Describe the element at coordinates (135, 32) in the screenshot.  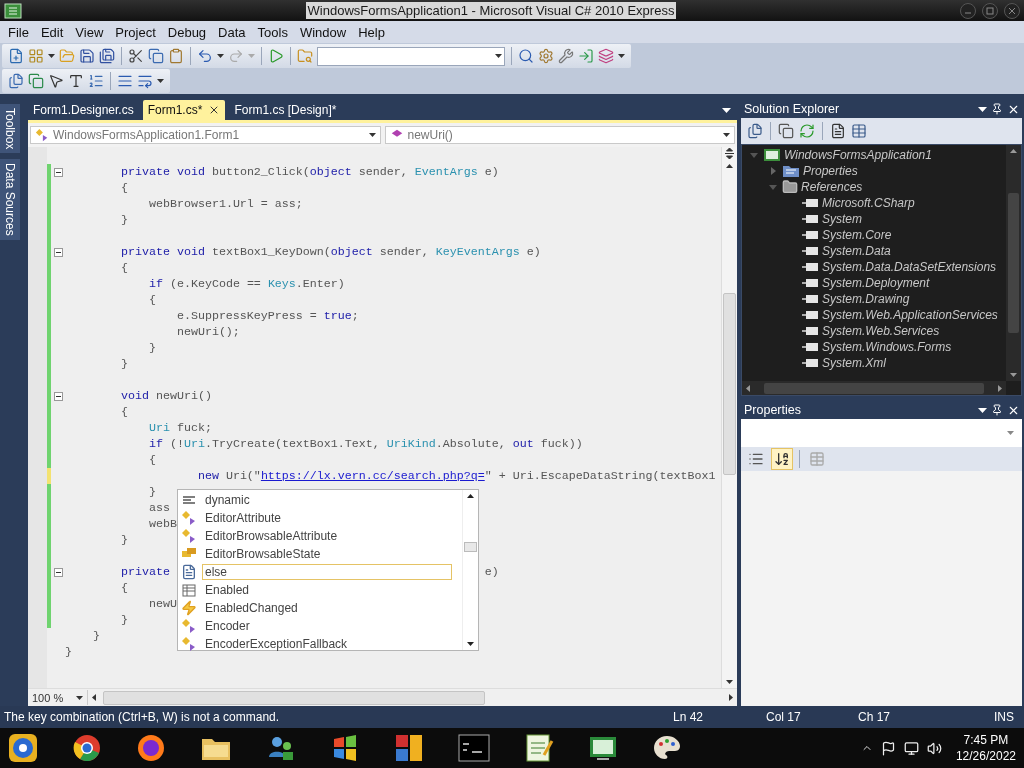
I see `menu-item: Project` at that location.